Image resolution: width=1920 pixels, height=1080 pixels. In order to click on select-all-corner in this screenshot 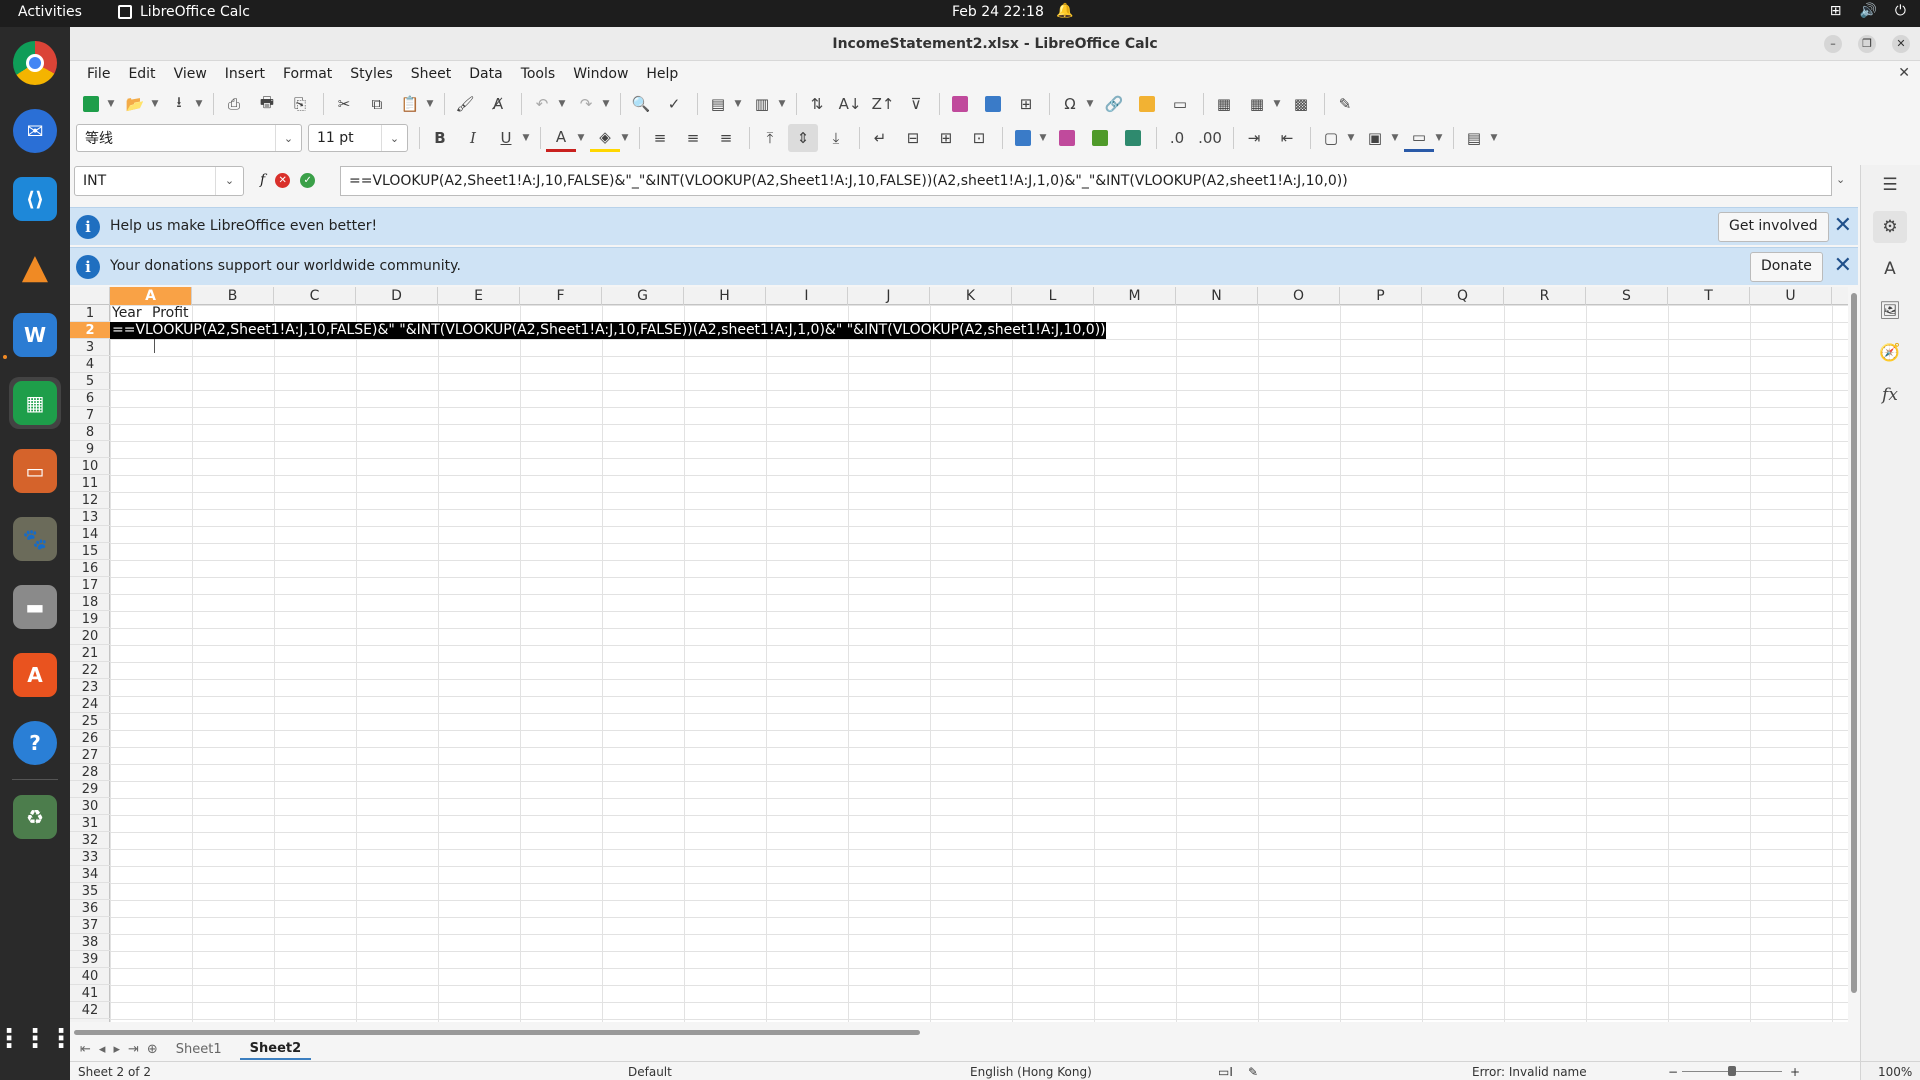, I will do `click(90, 296)`.